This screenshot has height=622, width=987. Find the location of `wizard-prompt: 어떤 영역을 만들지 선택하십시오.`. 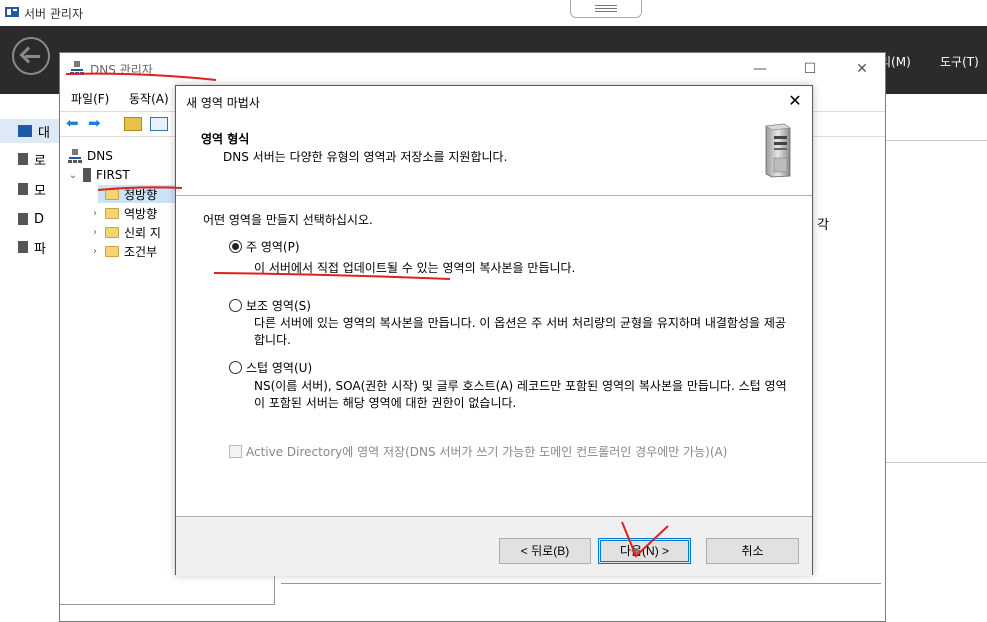

wizard-prompt: 어떤 영역을 만들지 선택하십시오. is located at coordinates (288, 220).